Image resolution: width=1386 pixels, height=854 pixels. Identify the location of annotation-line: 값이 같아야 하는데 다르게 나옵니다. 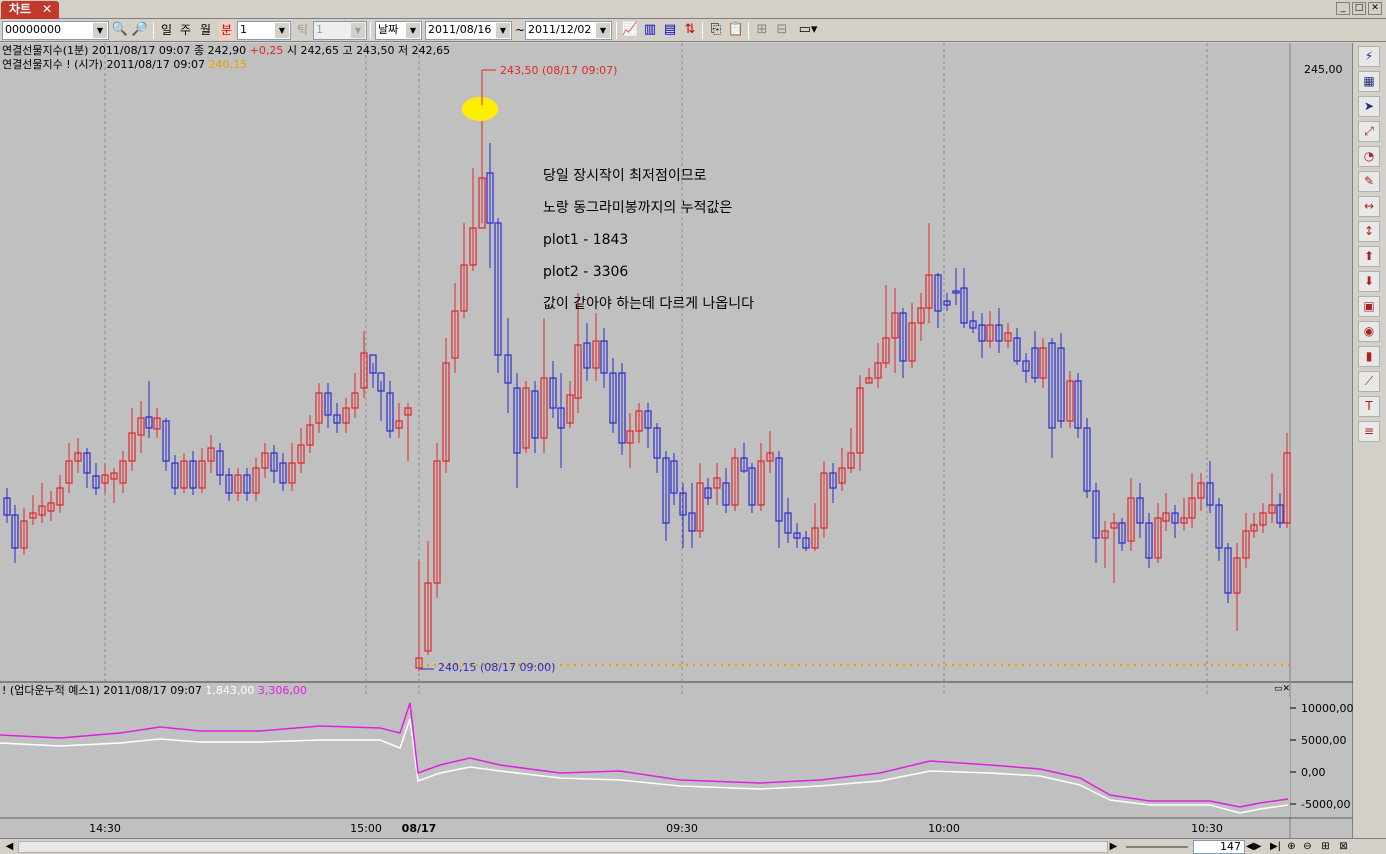
(648, 304).